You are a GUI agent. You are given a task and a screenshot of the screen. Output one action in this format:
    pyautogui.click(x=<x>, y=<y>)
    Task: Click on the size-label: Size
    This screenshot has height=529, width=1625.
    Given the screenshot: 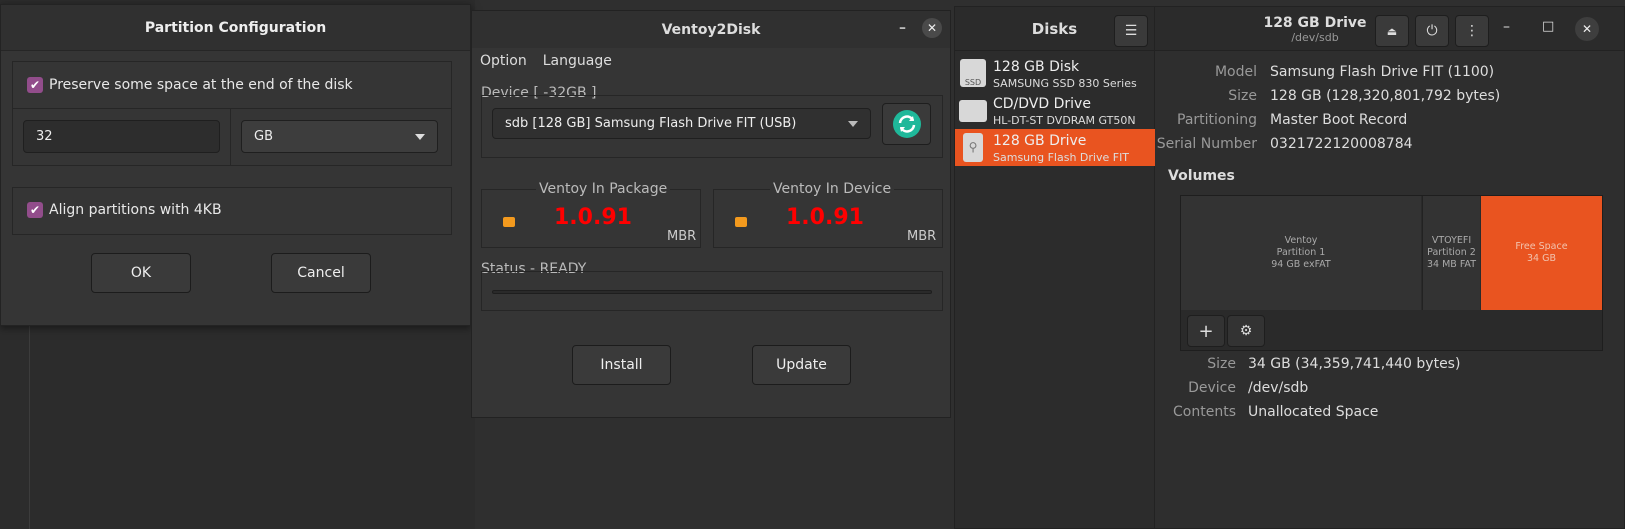 What is the action you would take?
    pyautogui.click(x=1242, y=96)
    